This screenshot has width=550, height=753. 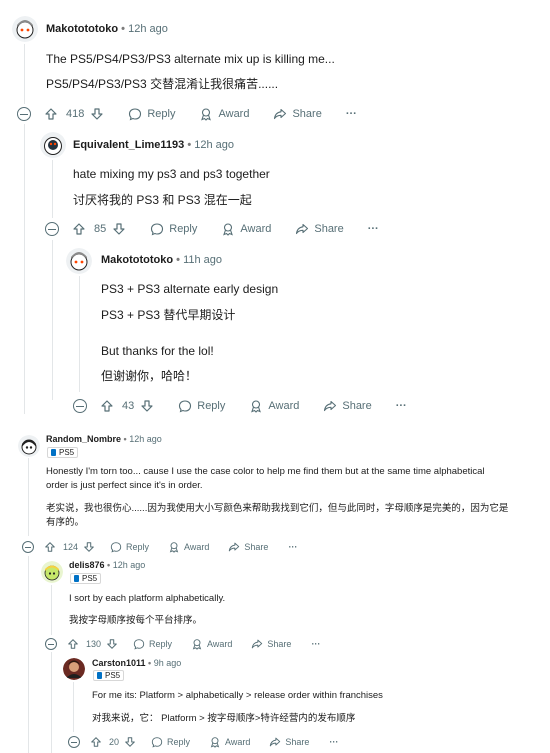 I want to click on username: delis876 • 12h ago, so click(x=107, y=565).